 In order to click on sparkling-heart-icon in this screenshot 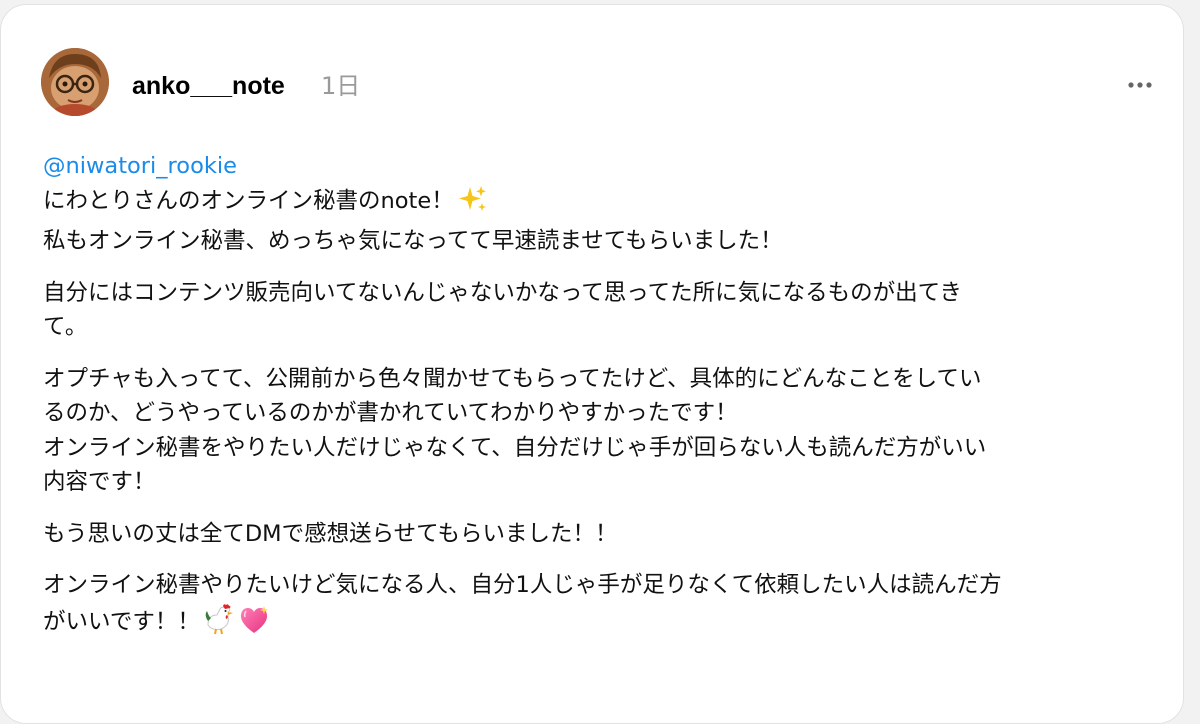, I will do `click(254, 625)`.